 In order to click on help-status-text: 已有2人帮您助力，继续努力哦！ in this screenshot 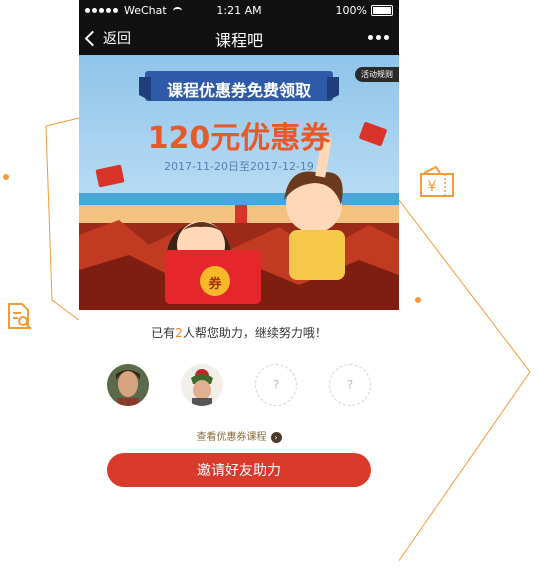, I will do `click(239, 332)`.